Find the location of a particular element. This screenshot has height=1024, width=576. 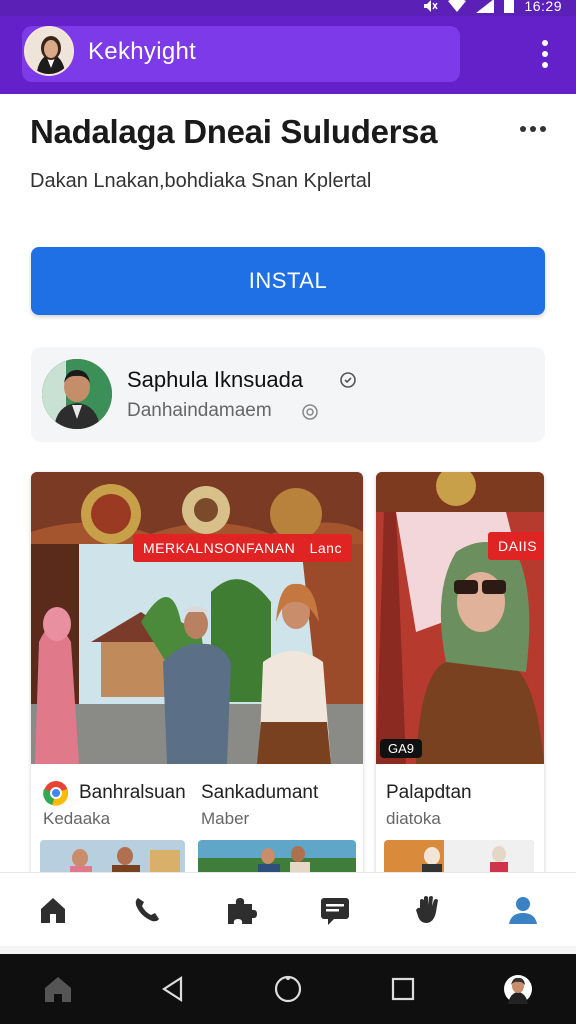

circle-icon is located at coordinates (288, 989).